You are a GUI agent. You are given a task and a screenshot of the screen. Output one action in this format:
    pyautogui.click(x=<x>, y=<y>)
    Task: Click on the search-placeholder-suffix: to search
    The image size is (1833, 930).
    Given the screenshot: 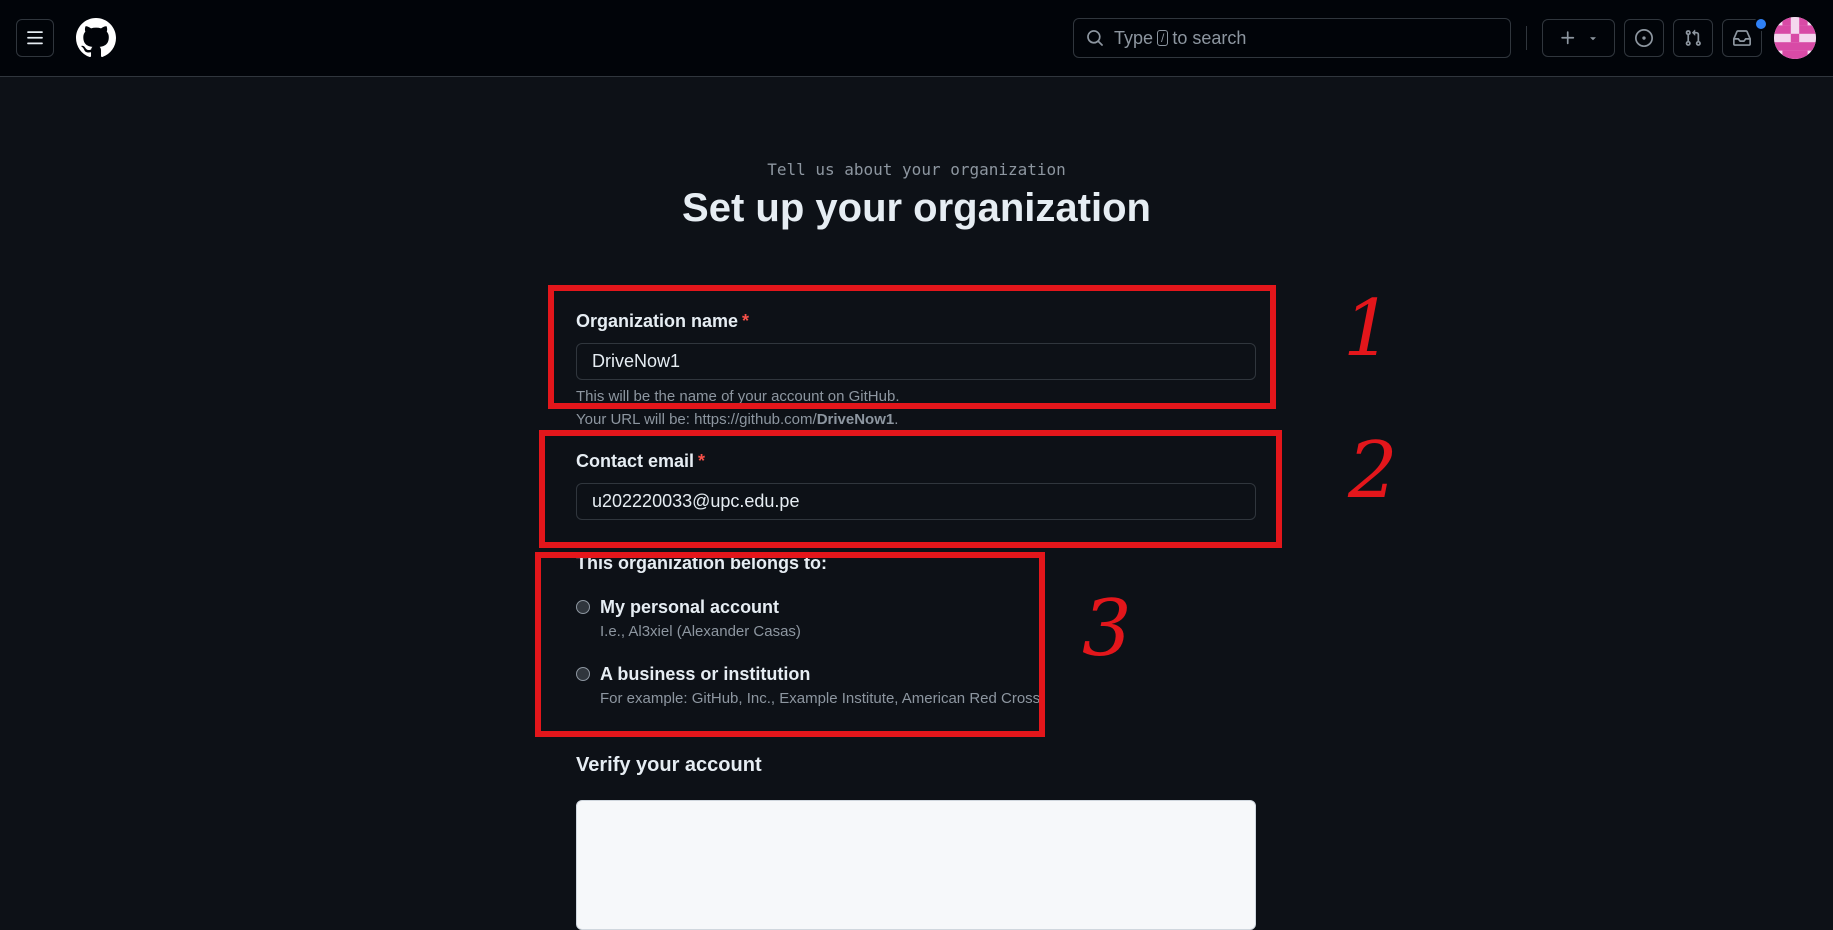 What is the action you would take?
    pyautogui.click(x=1209, y=37)
    